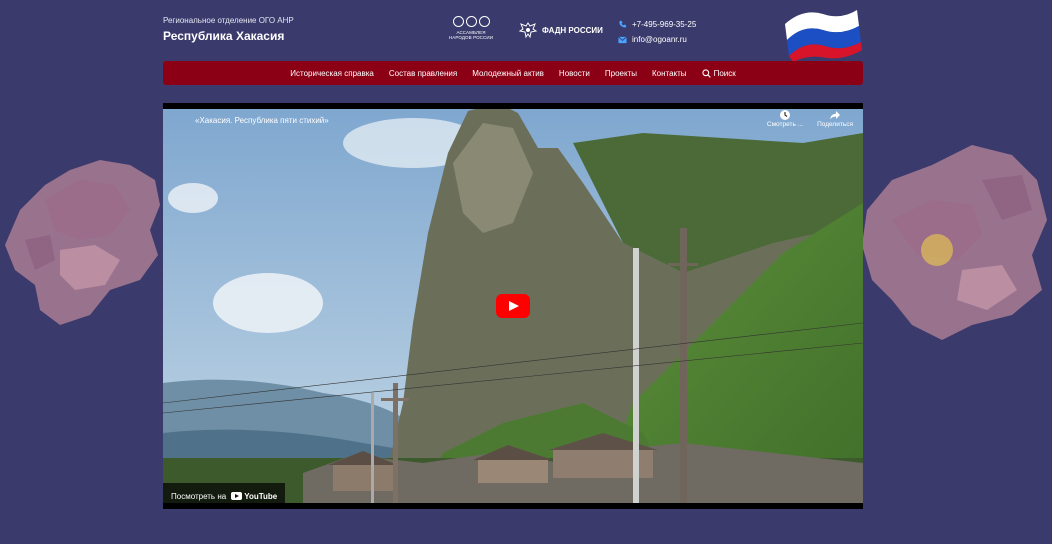 The height and width of the screenshot is (544, 1052). I want to click on russia-map-right-icon, so click(954, 242).